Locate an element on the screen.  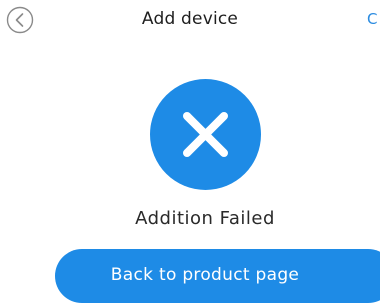
status-message: Addition Failed is located at coordinates (205, 218).